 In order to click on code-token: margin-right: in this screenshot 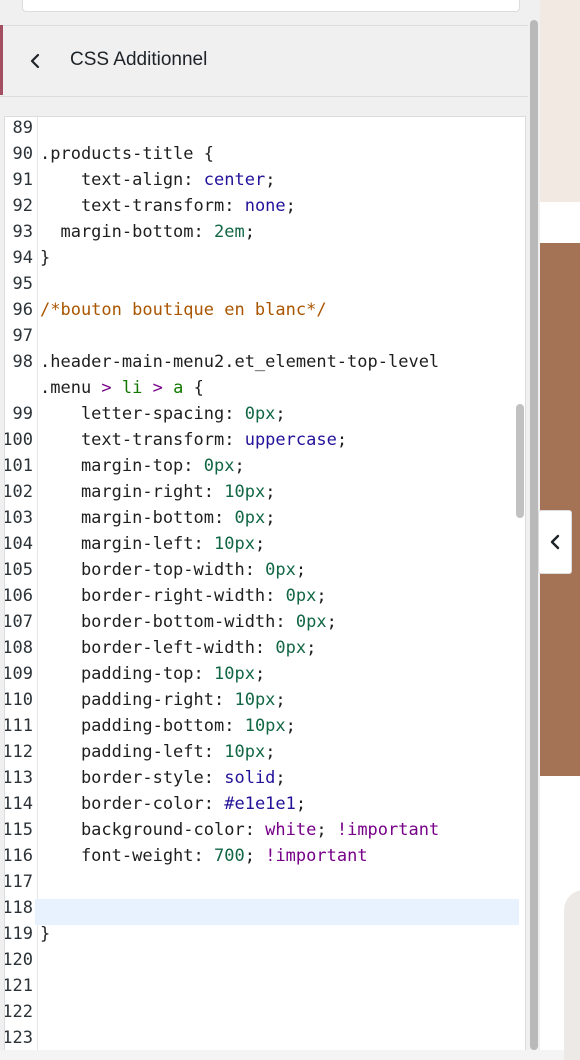, I will do `click(132, 492)`.